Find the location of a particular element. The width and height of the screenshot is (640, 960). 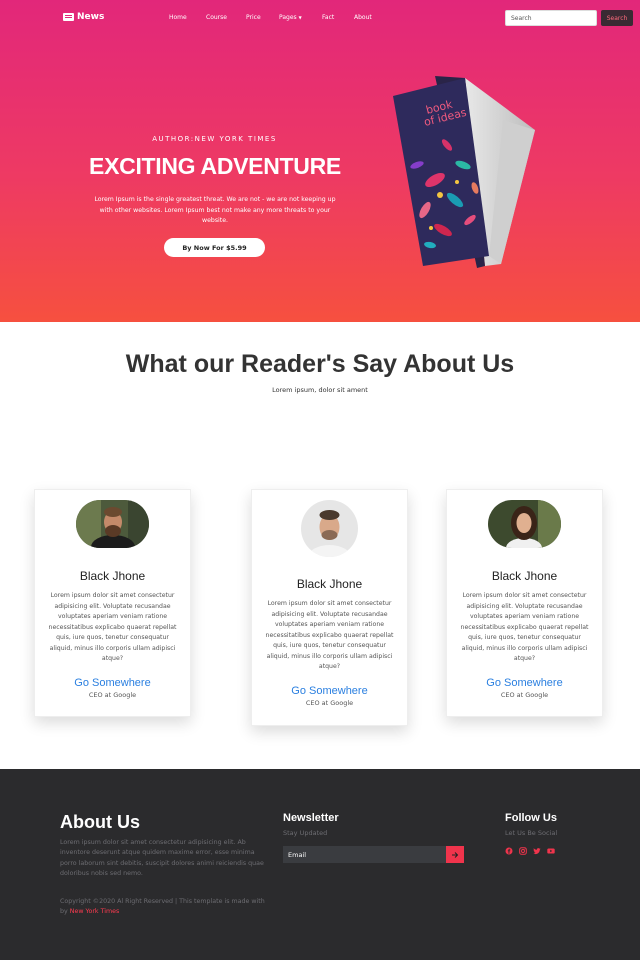

twitter-icon is located at coordinates (537, 851).